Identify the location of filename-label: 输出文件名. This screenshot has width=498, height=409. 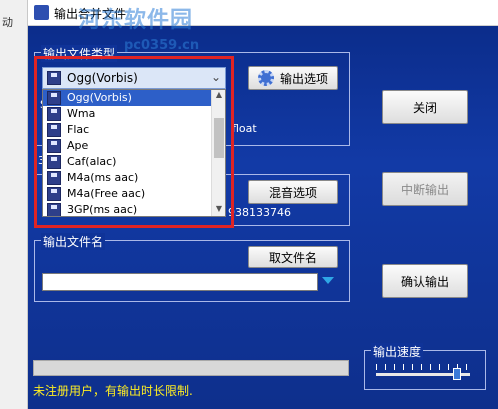
(73, 241).